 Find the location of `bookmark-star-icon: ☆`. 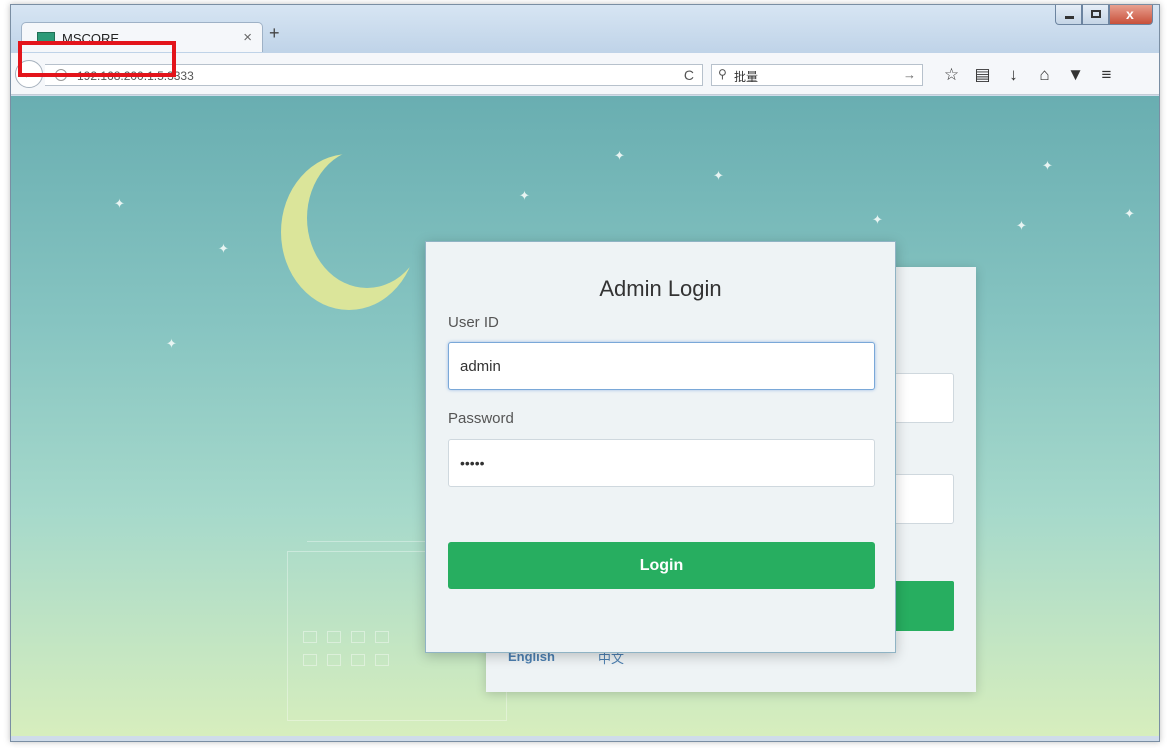

bookmark-star-icon: ☆ is located at coordinates (951, 75).